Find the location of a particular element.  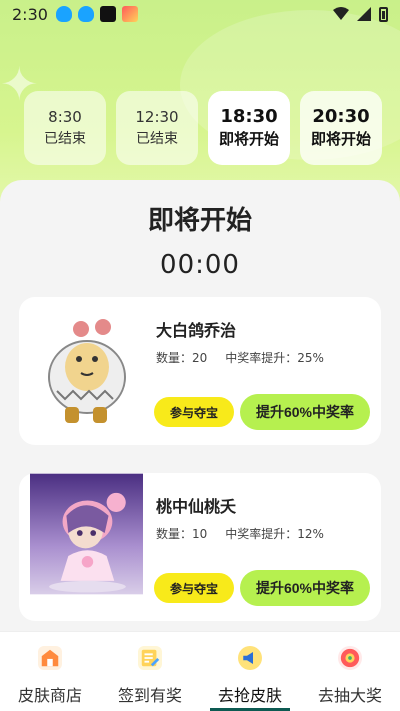

checkin-icon is located at coordinates (150, 658).